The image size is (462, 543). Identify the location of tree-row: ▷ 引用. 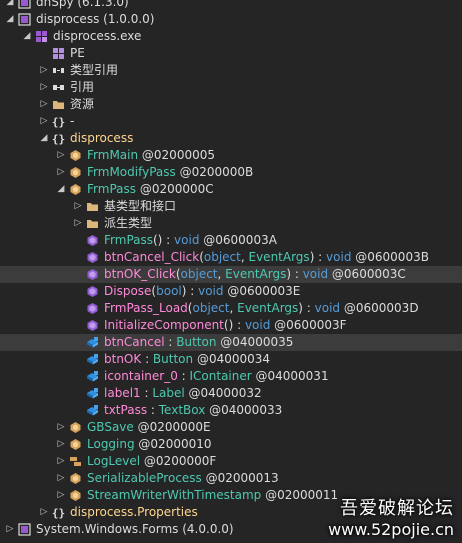
(231, 87).